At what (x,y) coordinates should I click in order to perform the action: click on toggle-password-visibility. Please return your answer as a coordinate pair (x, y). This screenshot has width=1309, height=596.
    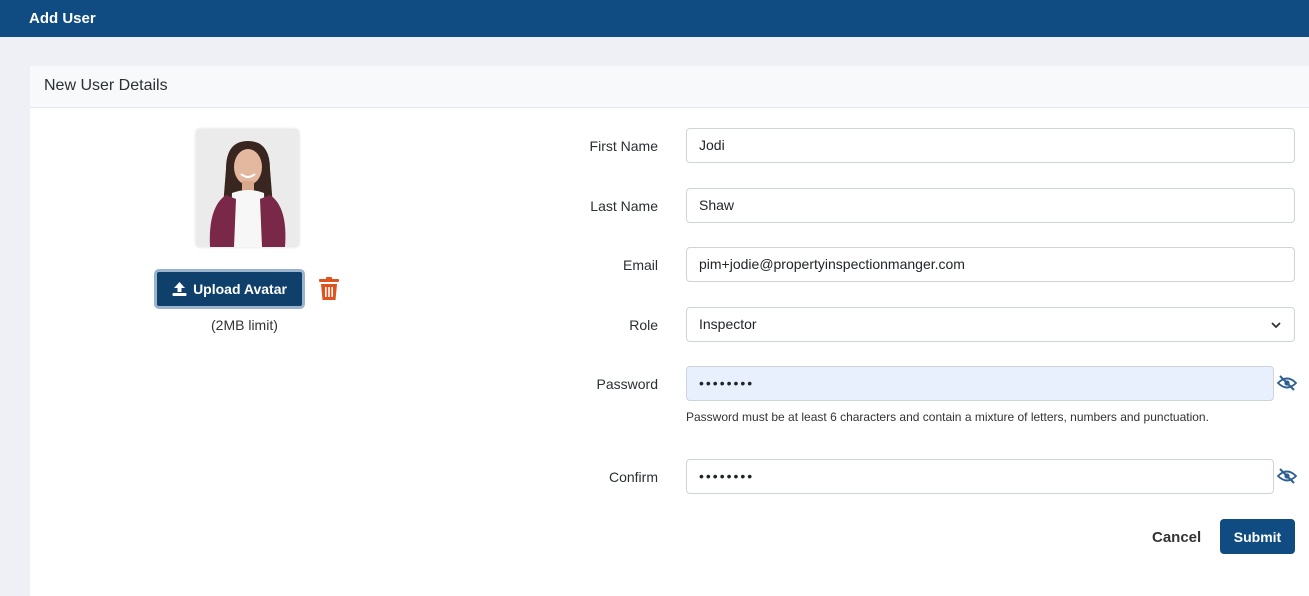
    Looking at the image, I should click on (1287, 383).